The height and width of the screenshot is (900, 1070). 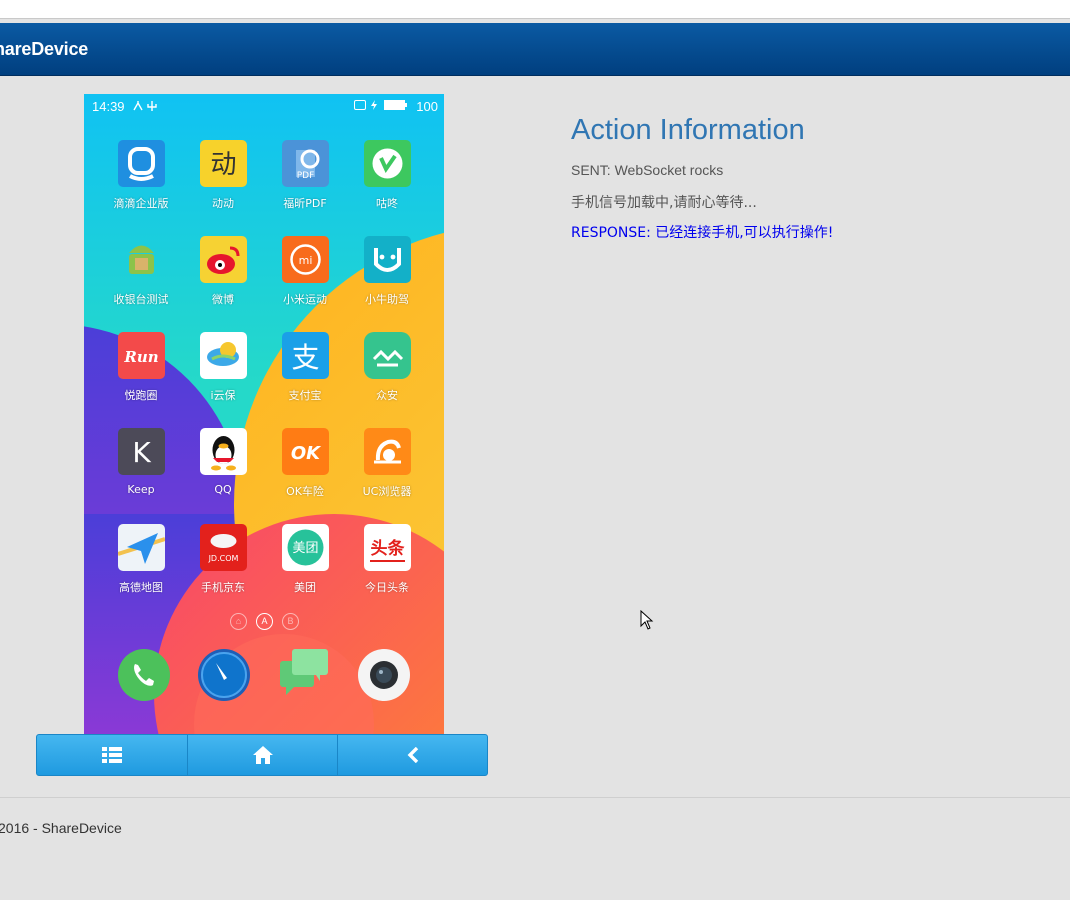 What do you see at coordinates (387, 355) in the screenshot?
I see `zhongan-icon` at bounding box center [387, 355].